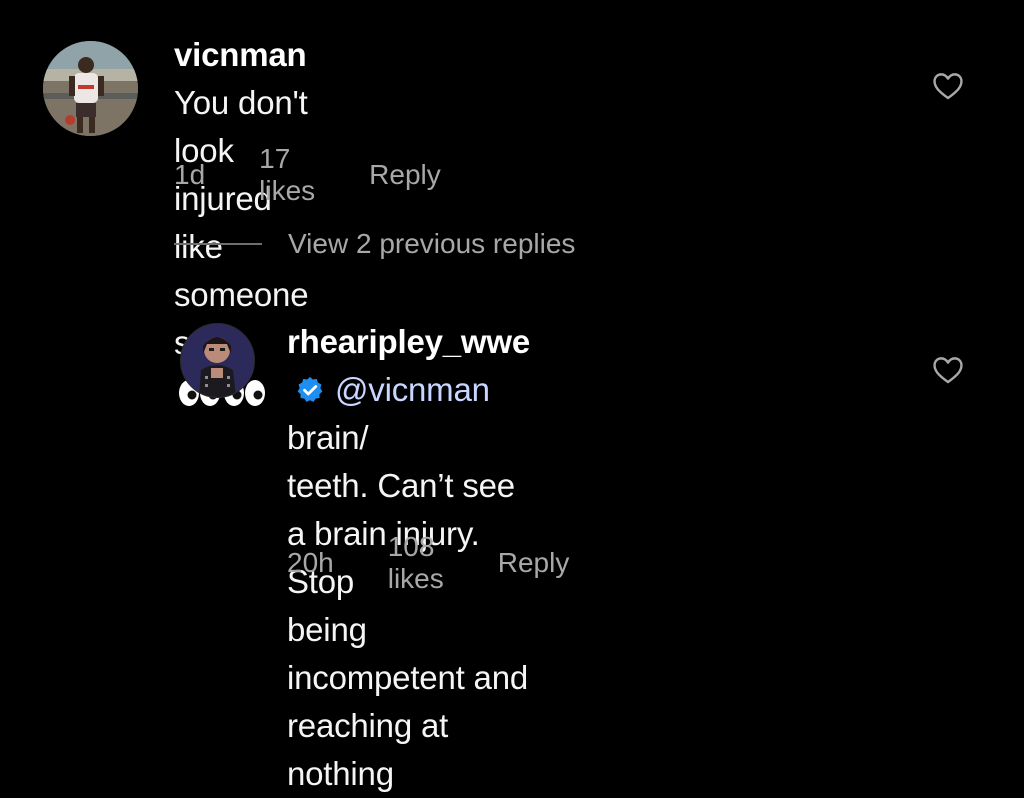 The image size is (1024, 798). I want to click on comment-meta: 1d 17 likes Reply, so click(307, 175).